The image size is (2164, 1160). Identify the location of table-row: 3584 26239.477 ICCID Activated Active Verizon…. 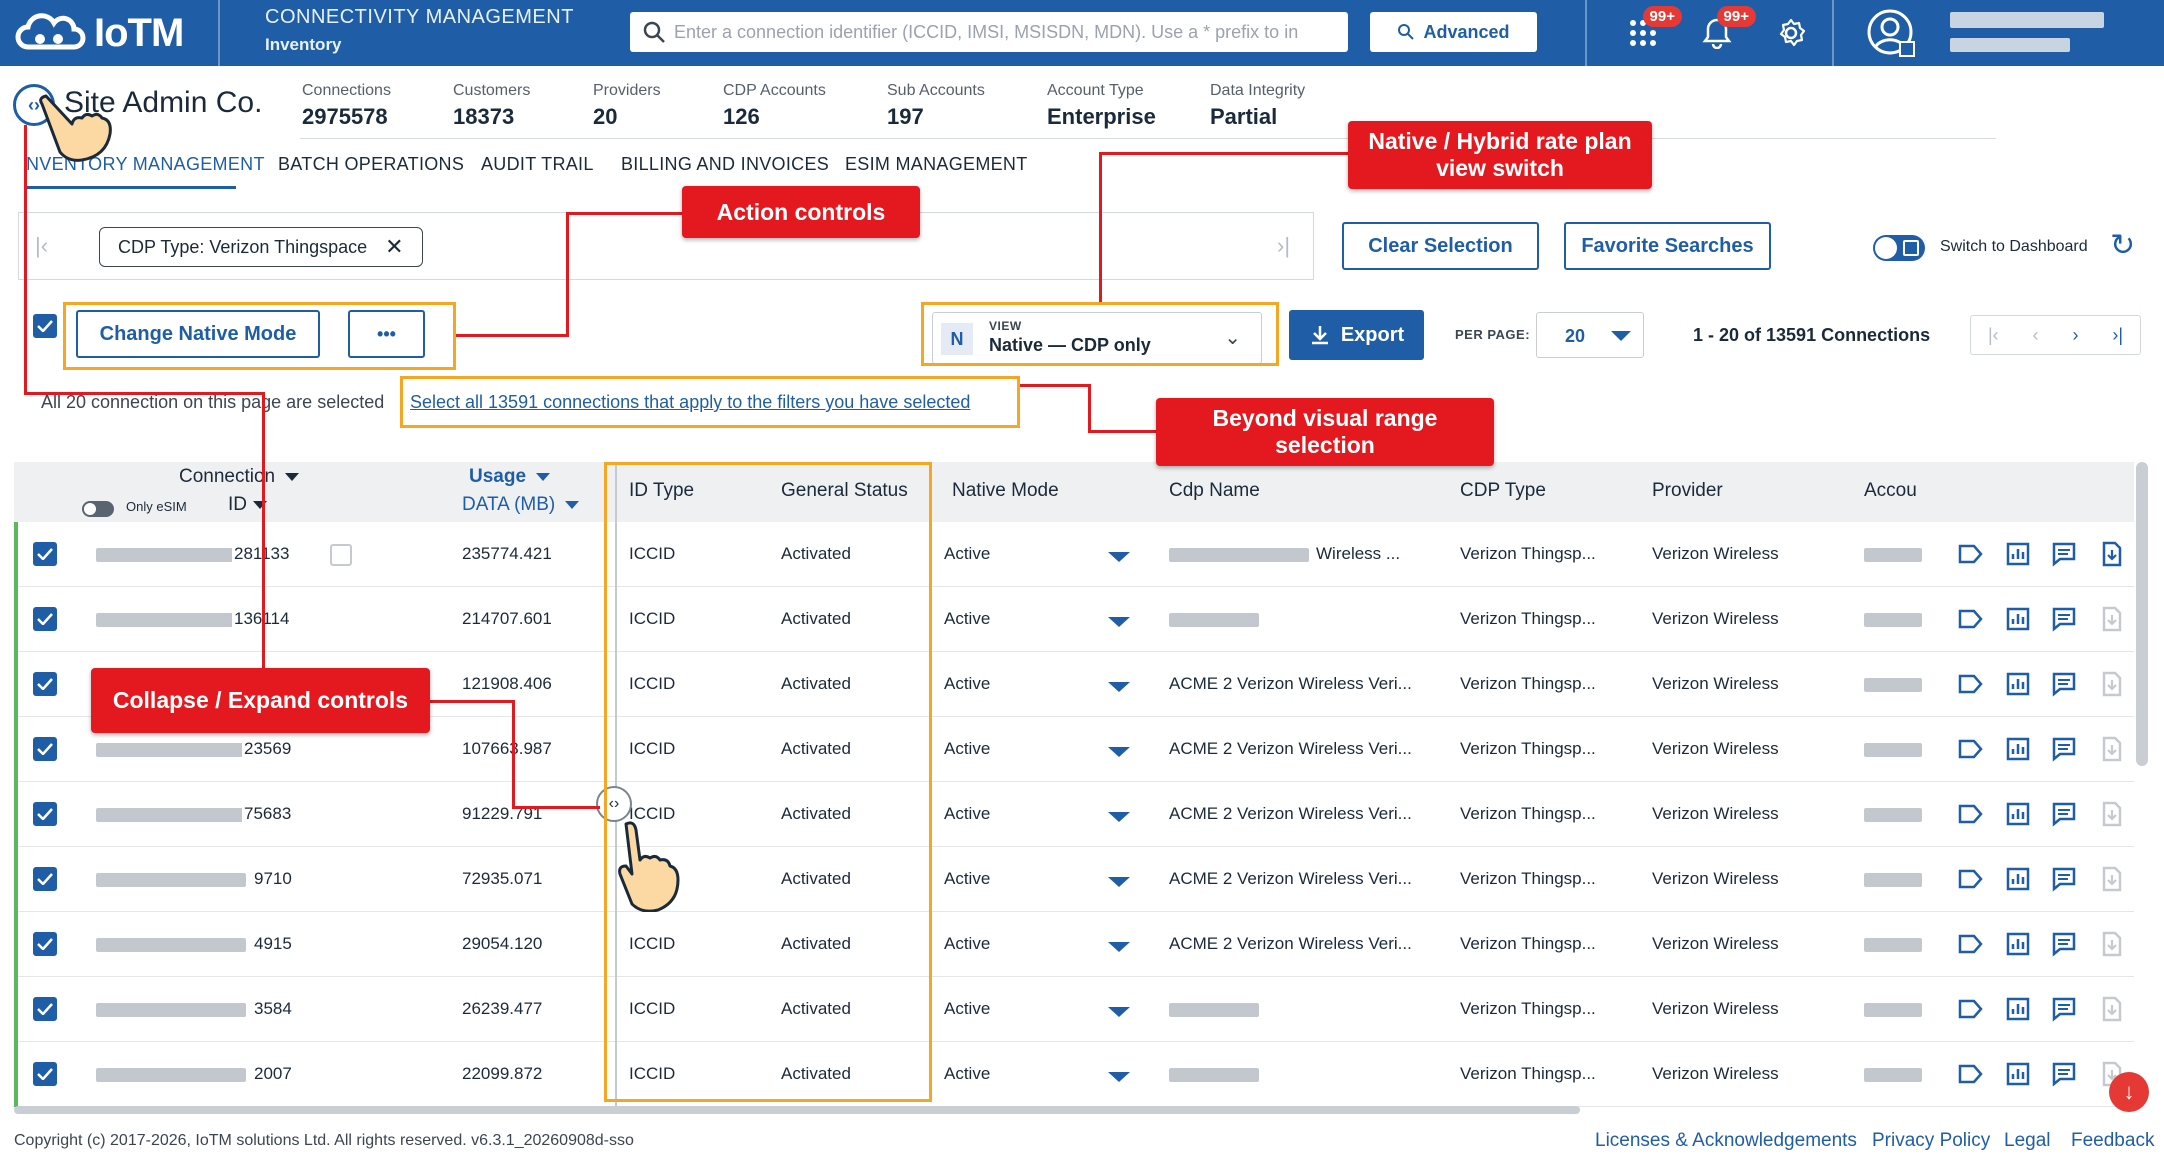
(1074, 1009).